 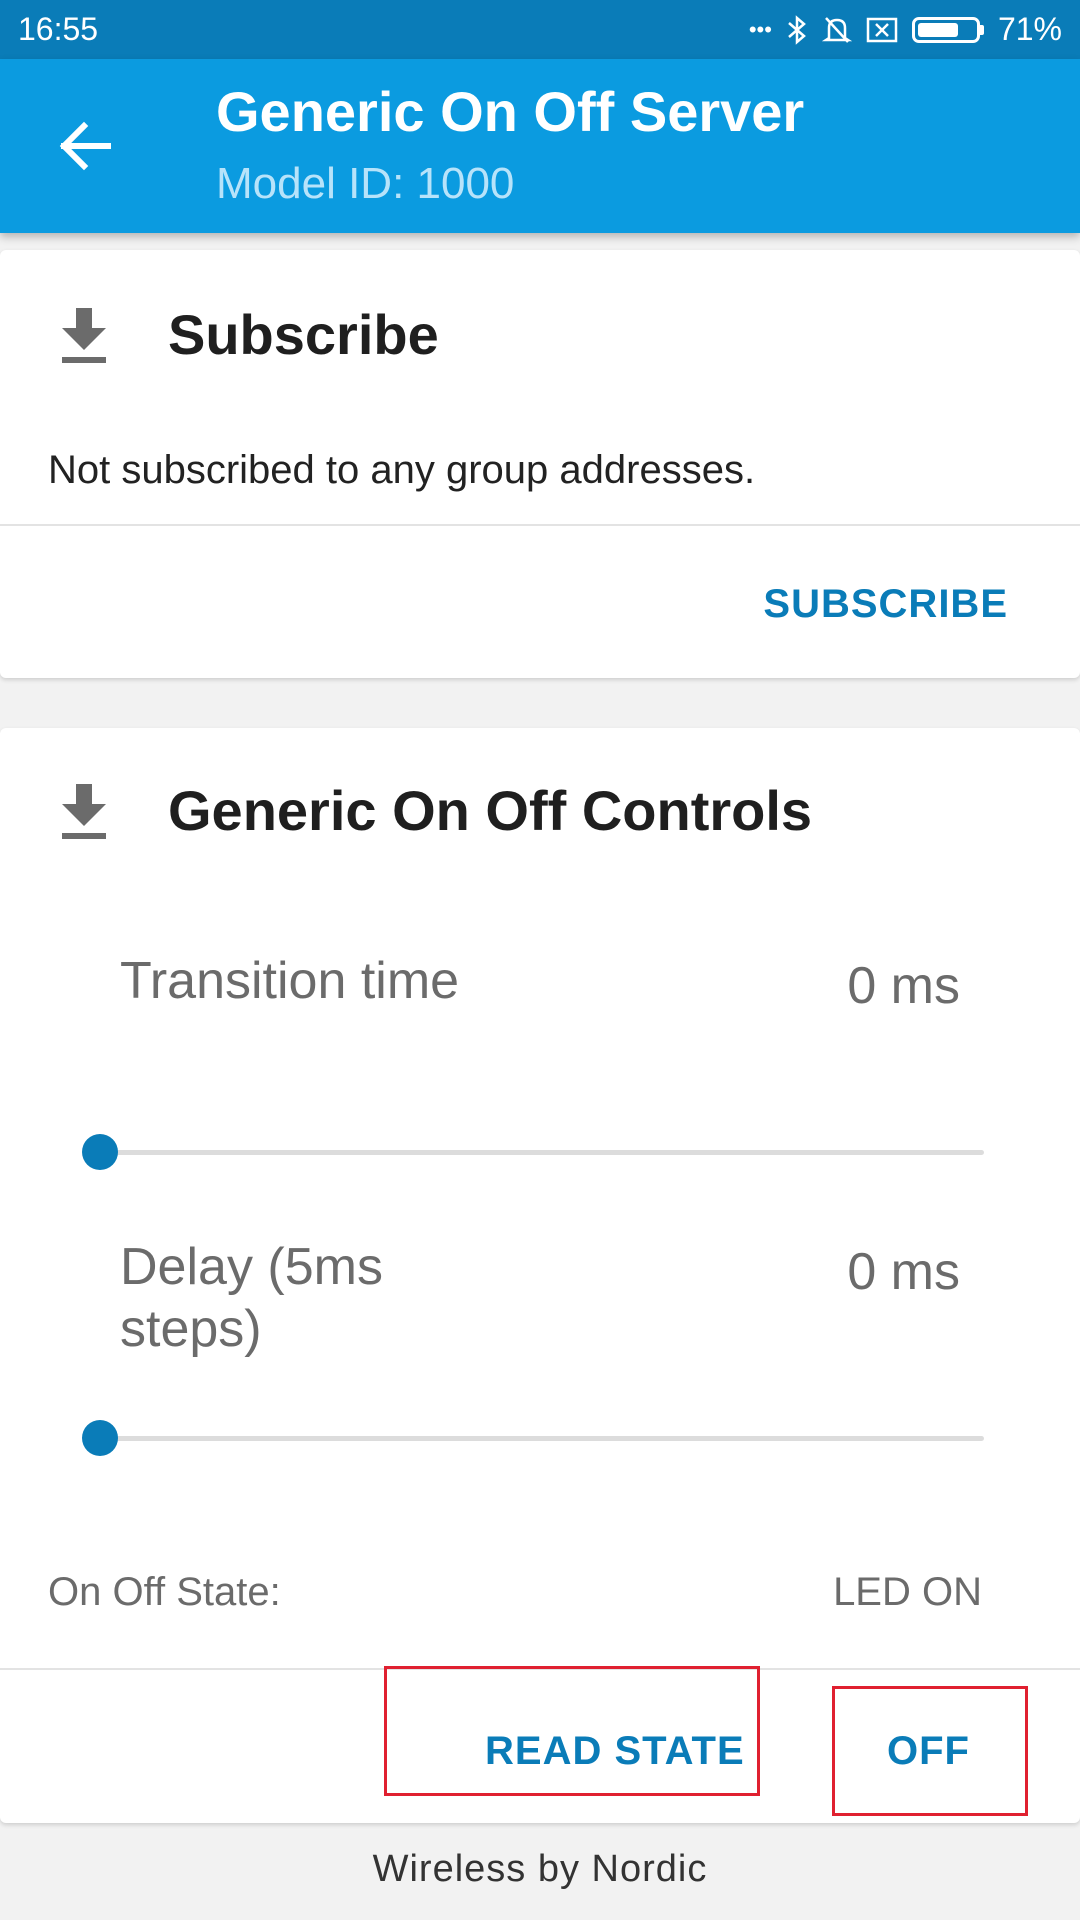 I want to click on off-button: OFF, so click(x=930, y=1751).